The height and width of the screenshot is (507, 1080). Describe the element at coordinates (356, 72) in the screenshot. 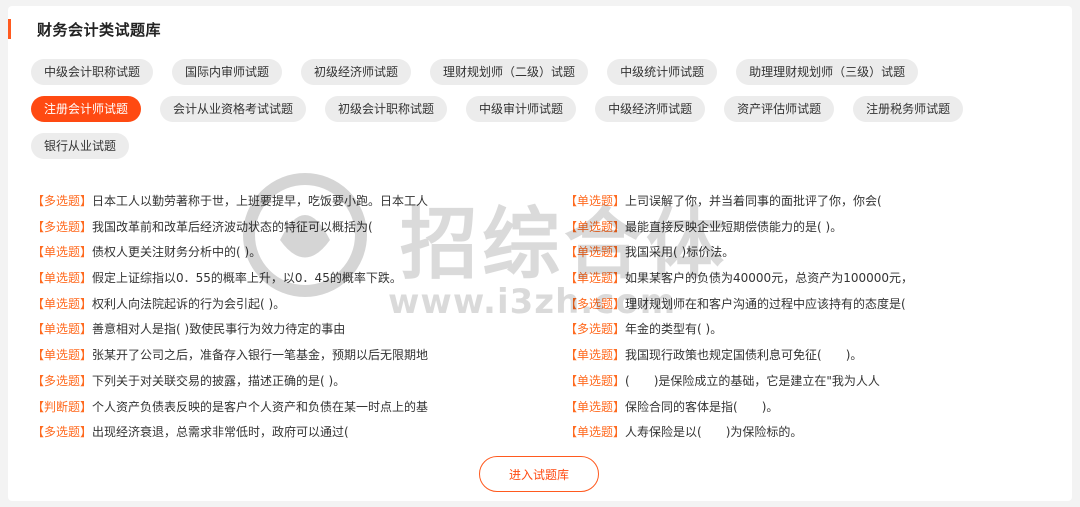

I see `category-tag: 初级经济师试题` at that location.